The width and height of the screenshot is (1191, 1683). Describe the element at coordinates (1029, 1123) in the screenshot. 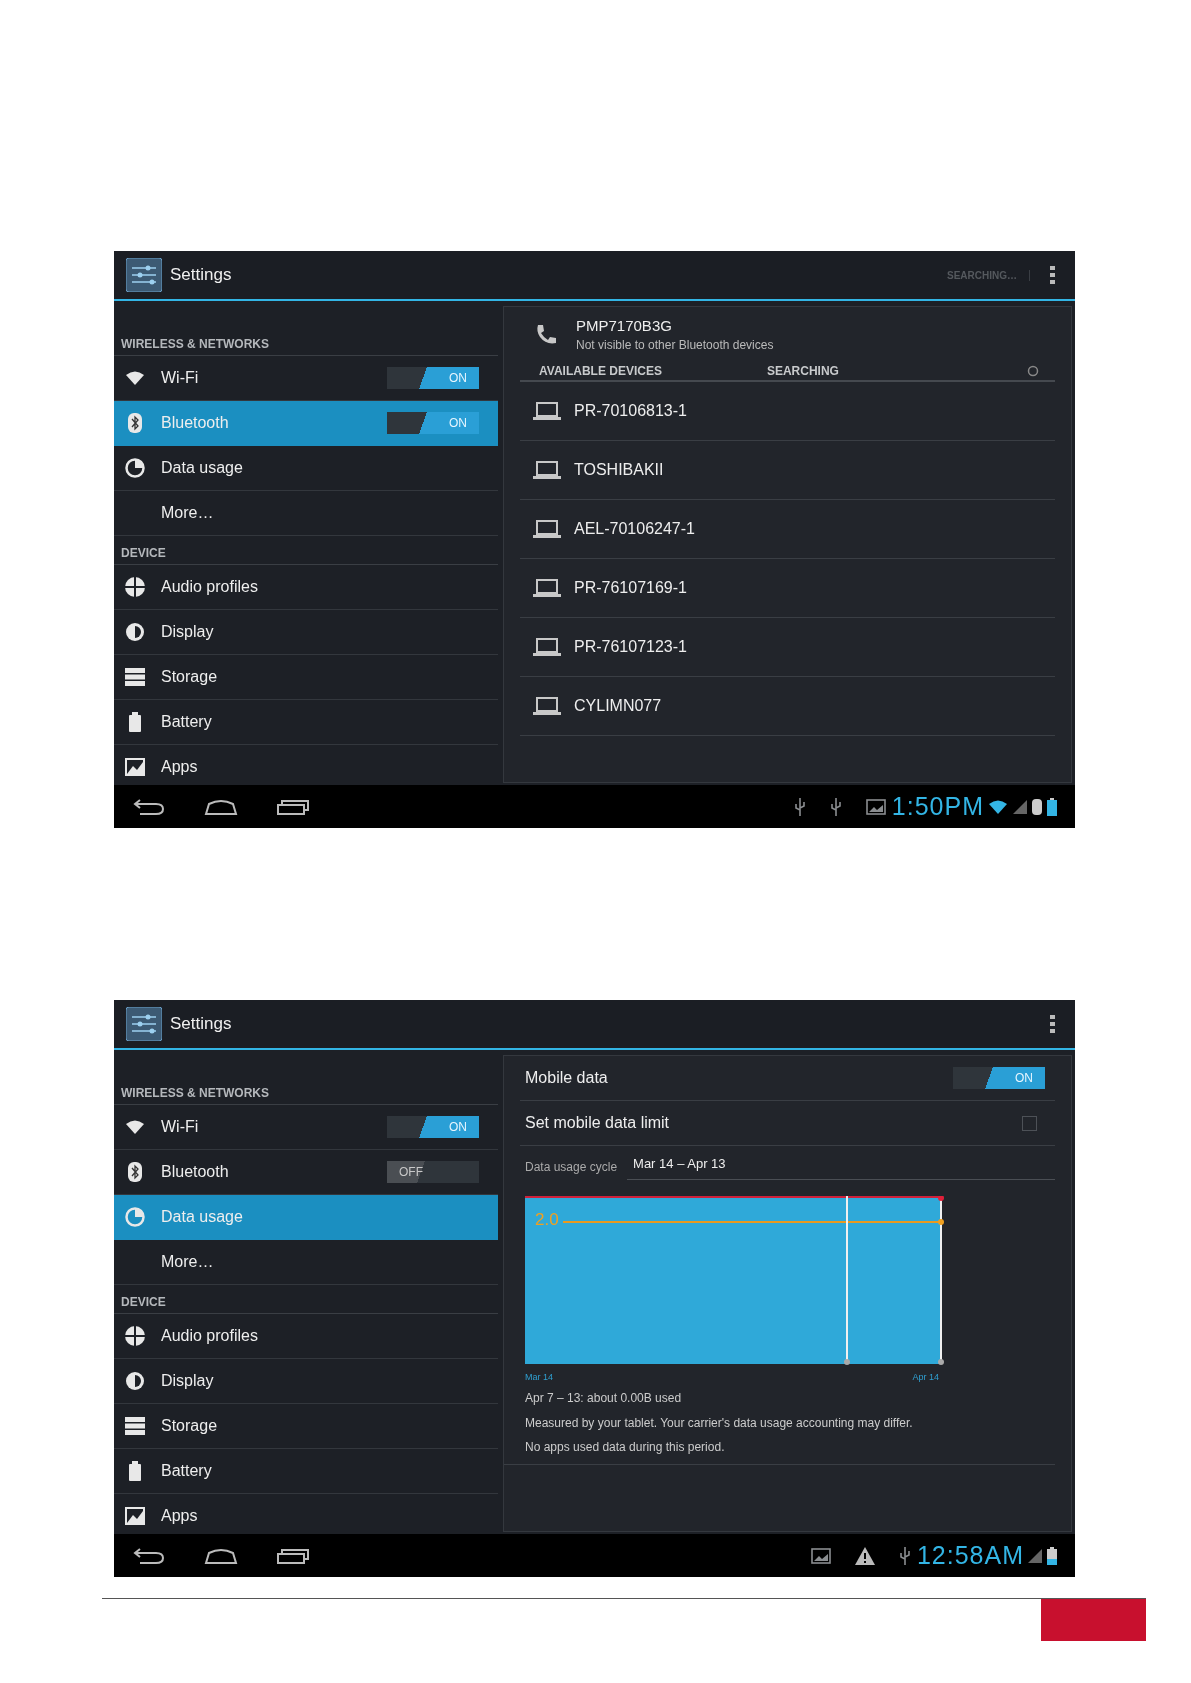

I see `checkbox` at that location.